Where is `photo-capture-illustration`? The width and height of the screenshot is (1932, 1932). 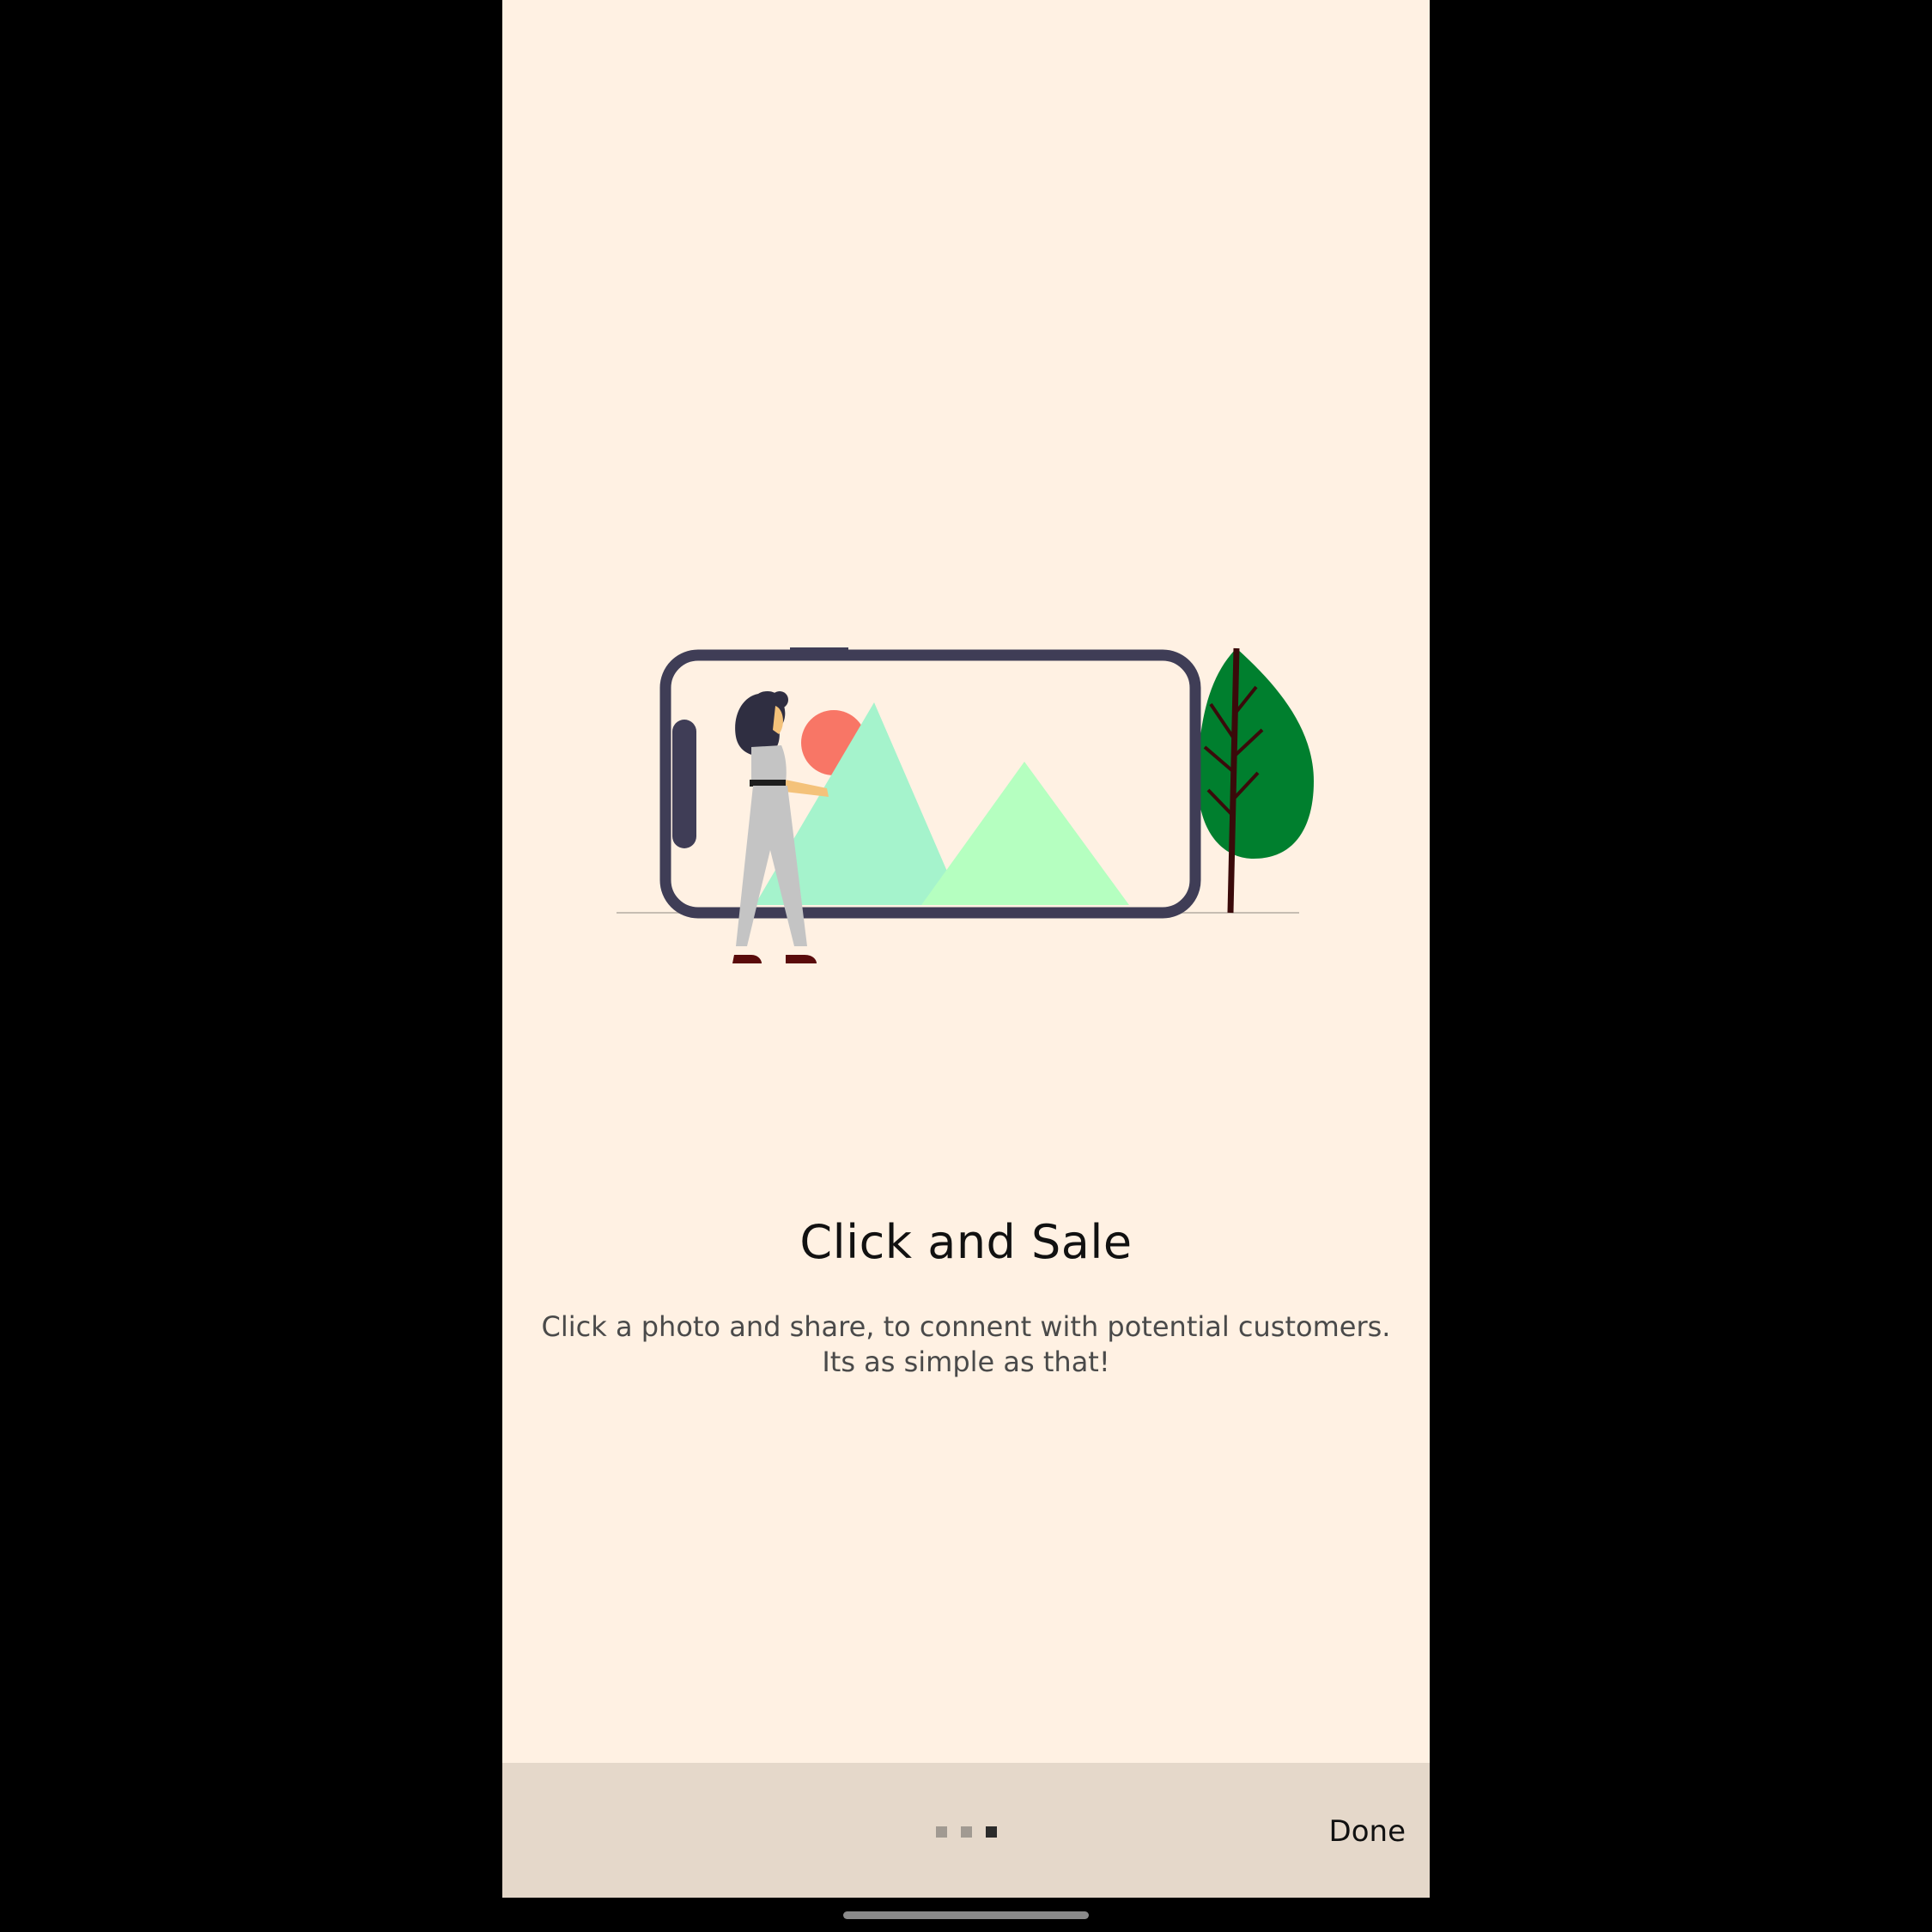 photo-capture-illustration is located at coordinates (965, 805).